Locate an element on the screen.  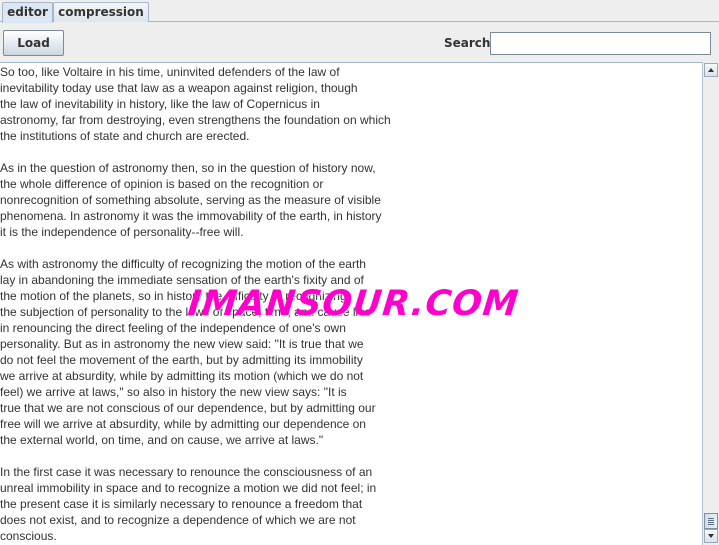
load-button: Load is located at coordinates (33, 43).